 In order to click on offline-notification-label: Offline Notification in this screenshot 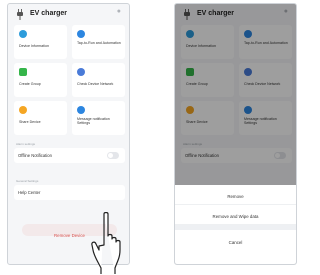, I will do `click(35, 155)`.